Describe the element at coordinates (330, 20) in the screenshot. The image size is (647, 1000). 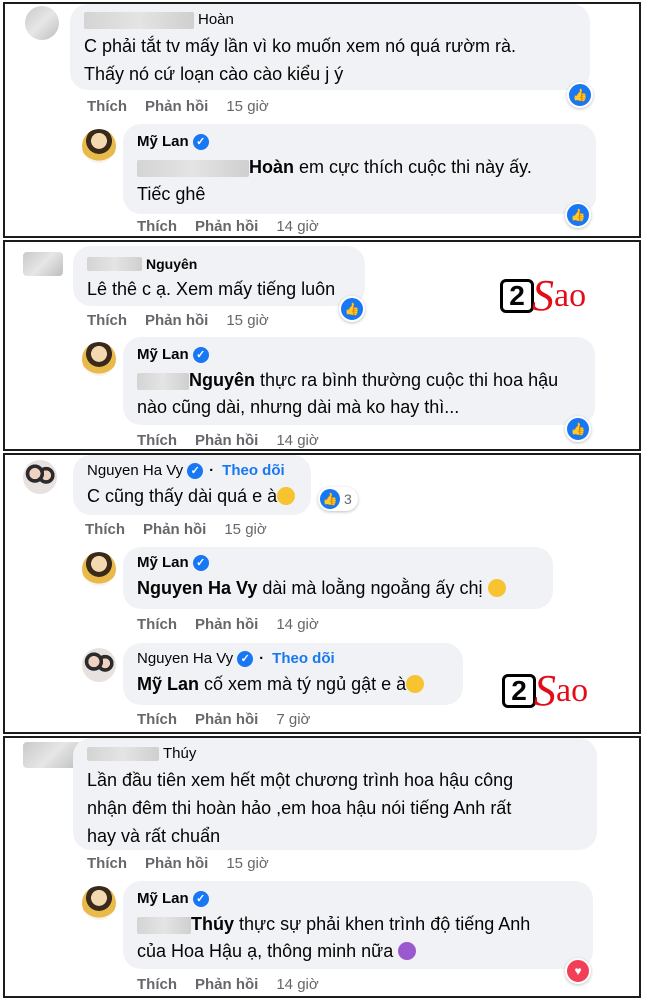
I see `comment-author: Hoàn` at that location.